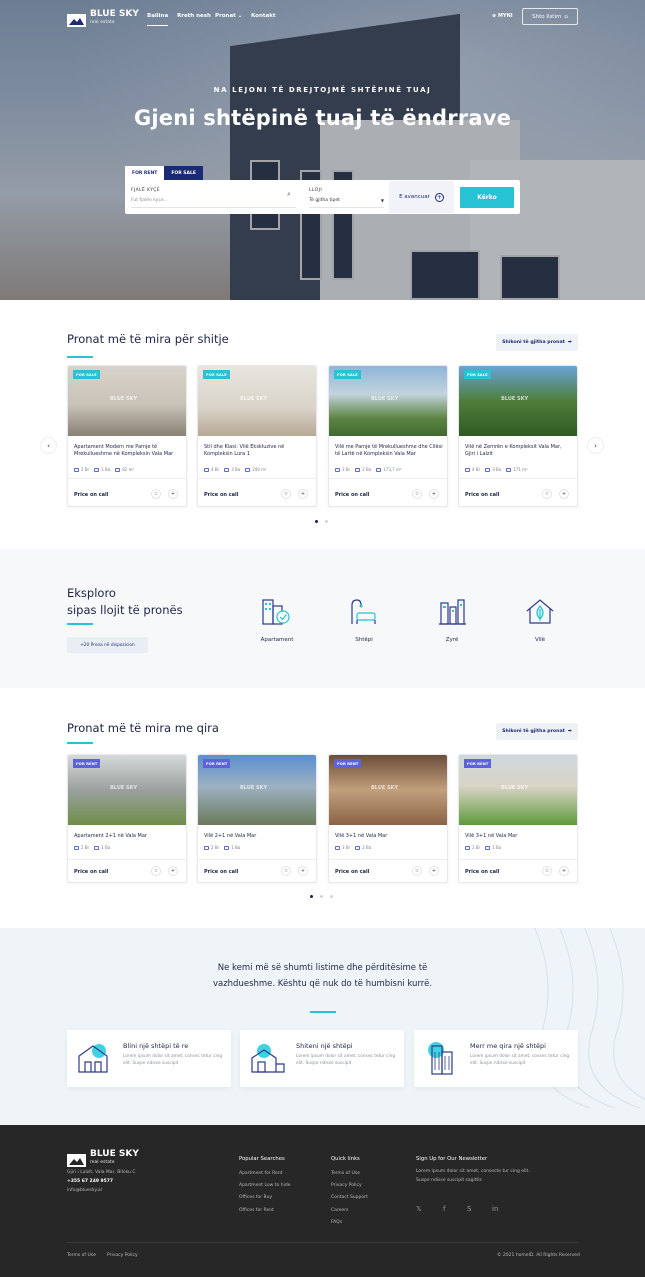 The height and width of the screenshot is (1277, 645). What do you see at coordinates (419, 1209) in the screenshot?
I see `twitter-icon: 𝕏` at bounding box center [419, 1209].